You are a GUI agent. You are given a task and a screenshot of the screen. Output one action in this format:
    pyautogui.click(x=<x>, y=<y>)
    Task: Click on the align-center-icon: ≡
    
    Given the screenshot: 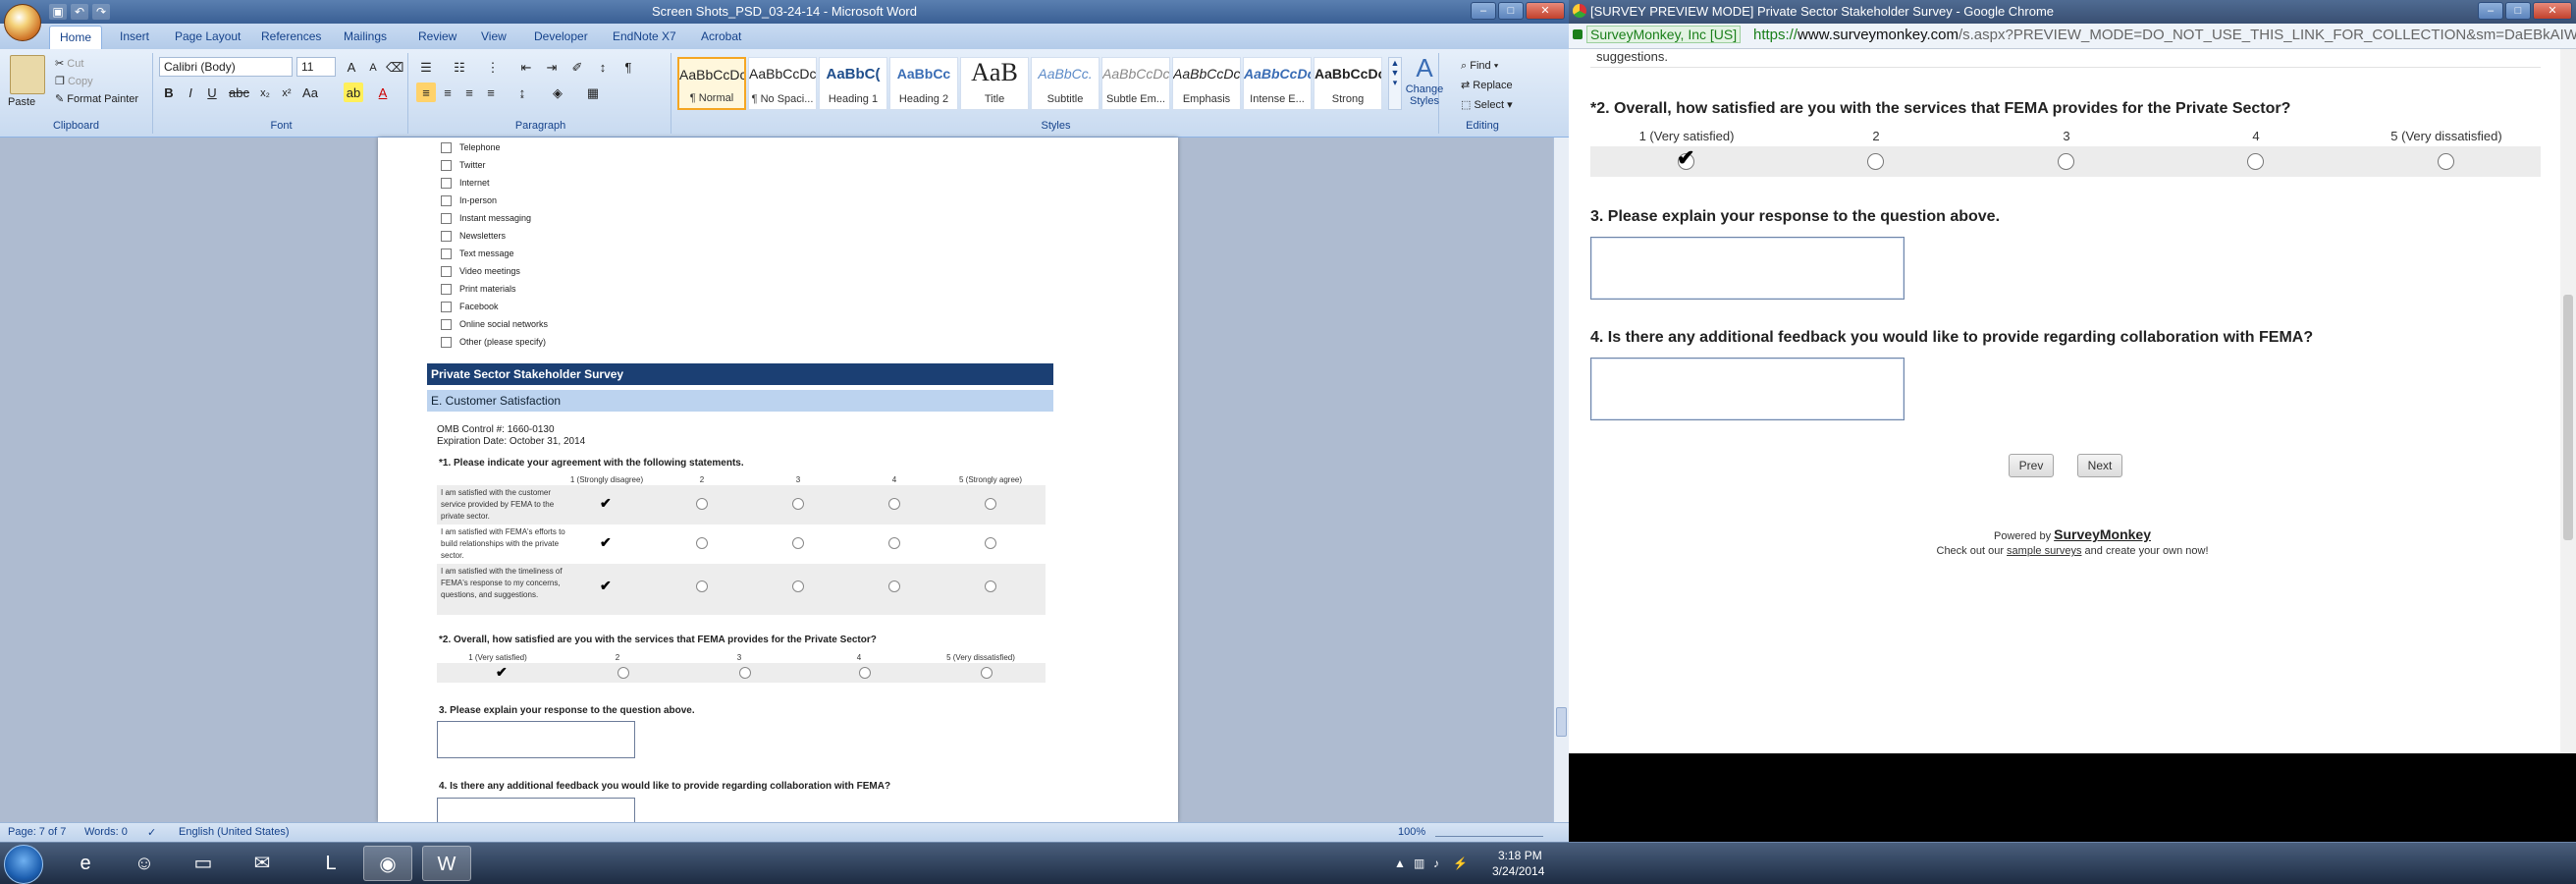 What is the action you would take?
    pyautogui.click(x=447, y=92)
    